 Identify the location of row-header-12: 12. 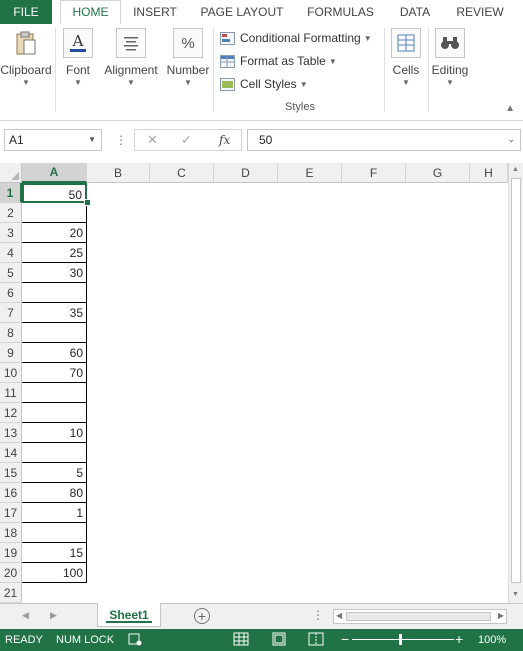
(11, 413).